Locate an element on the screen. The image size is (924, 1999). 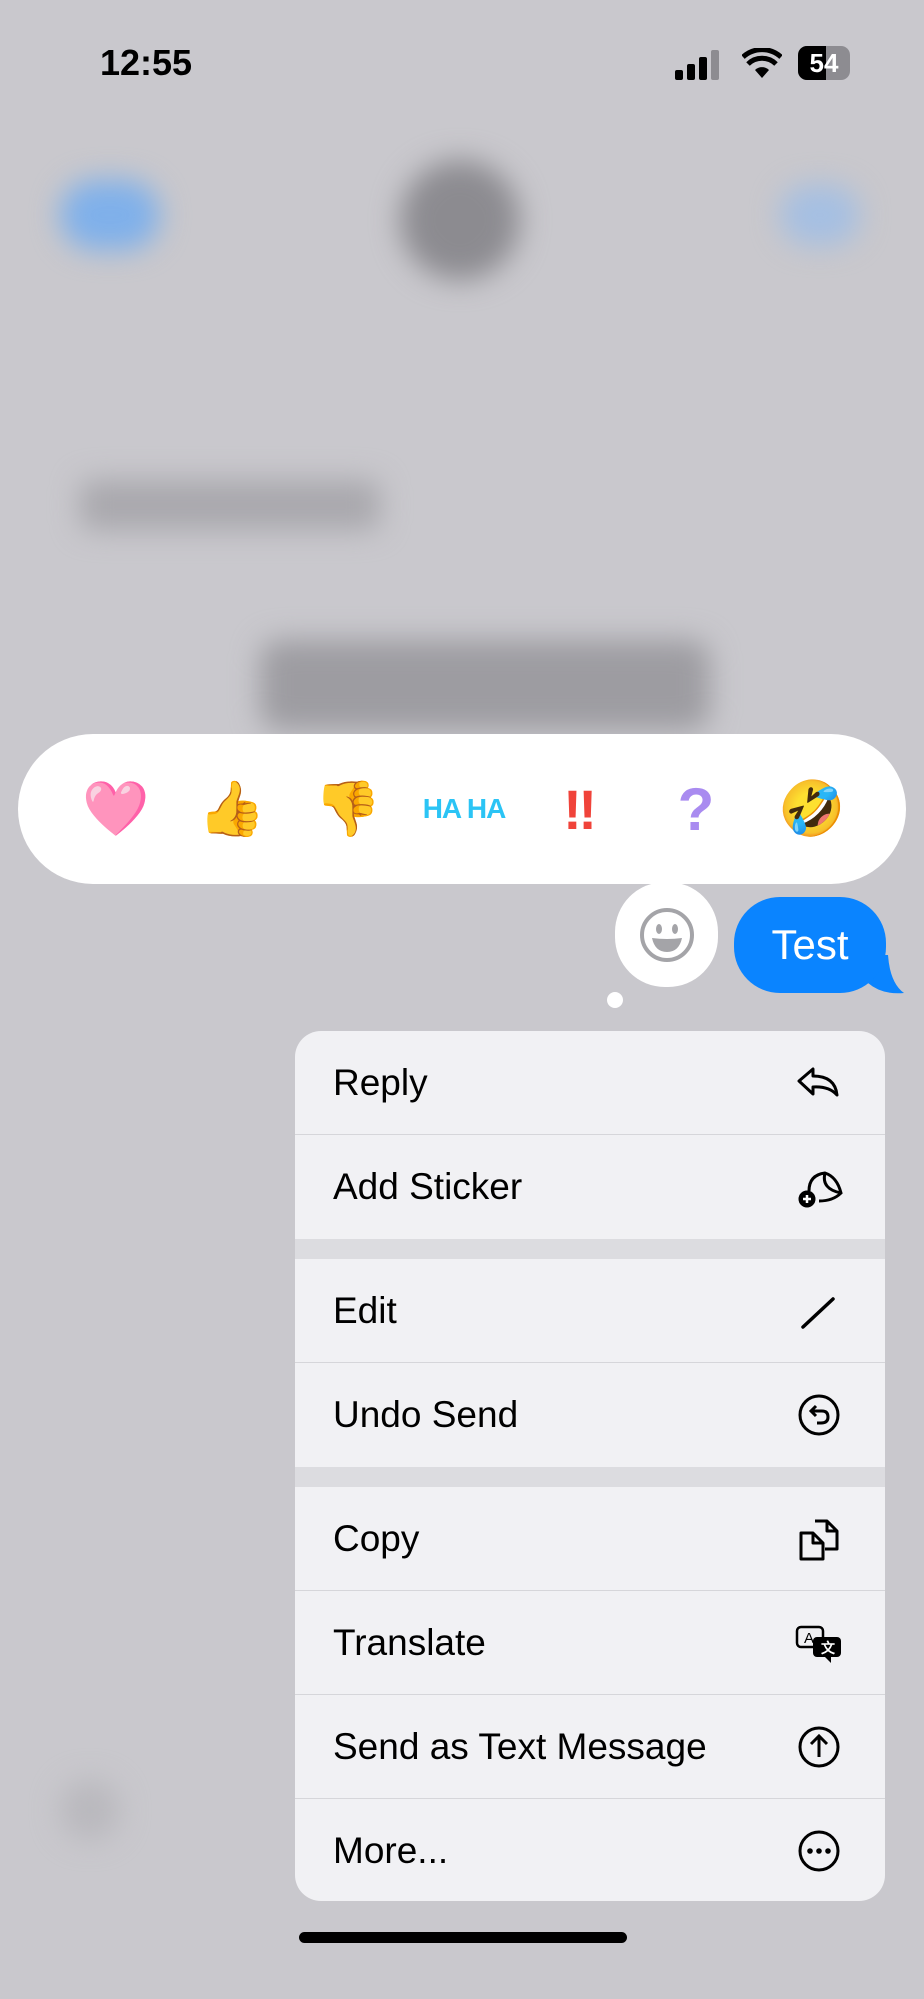
clock: 12:55 is located at coordinates (146, 62).